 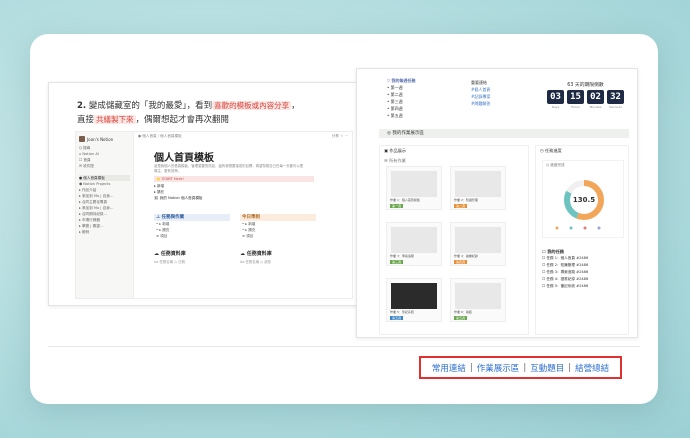 I want to click on work-card: 作業 2：知識管理 第二週, so click(x=478, y=188).